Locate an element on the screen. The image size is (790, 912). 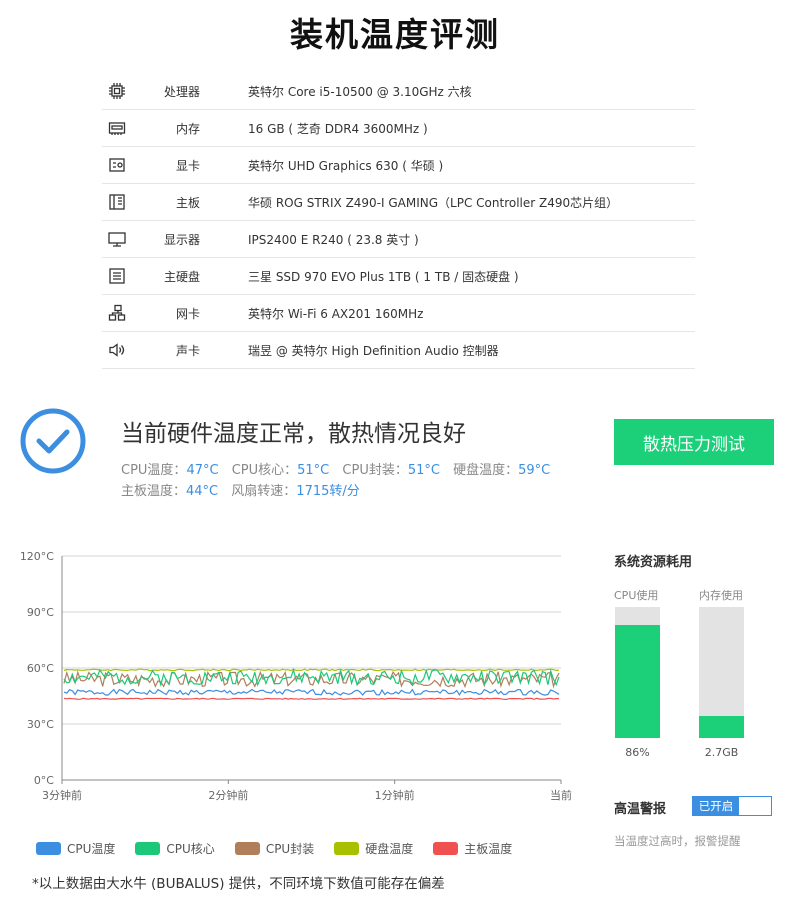
memory-usage-label: 内存使用 is located at coordinates (721, 595).